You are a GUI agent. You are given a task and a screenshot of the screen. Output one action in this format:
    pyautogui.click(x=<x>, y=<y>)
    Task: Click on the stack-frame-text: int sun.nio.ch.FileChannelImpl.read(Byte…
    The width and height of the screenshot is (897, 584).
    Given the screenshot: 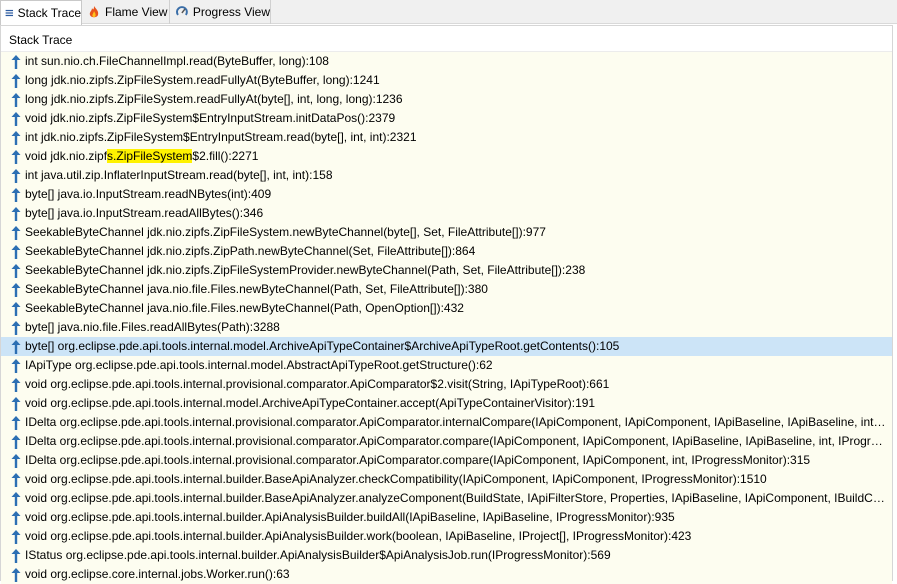 What is the action you would take?
    pyautogui.click(x=177, y=61)
    